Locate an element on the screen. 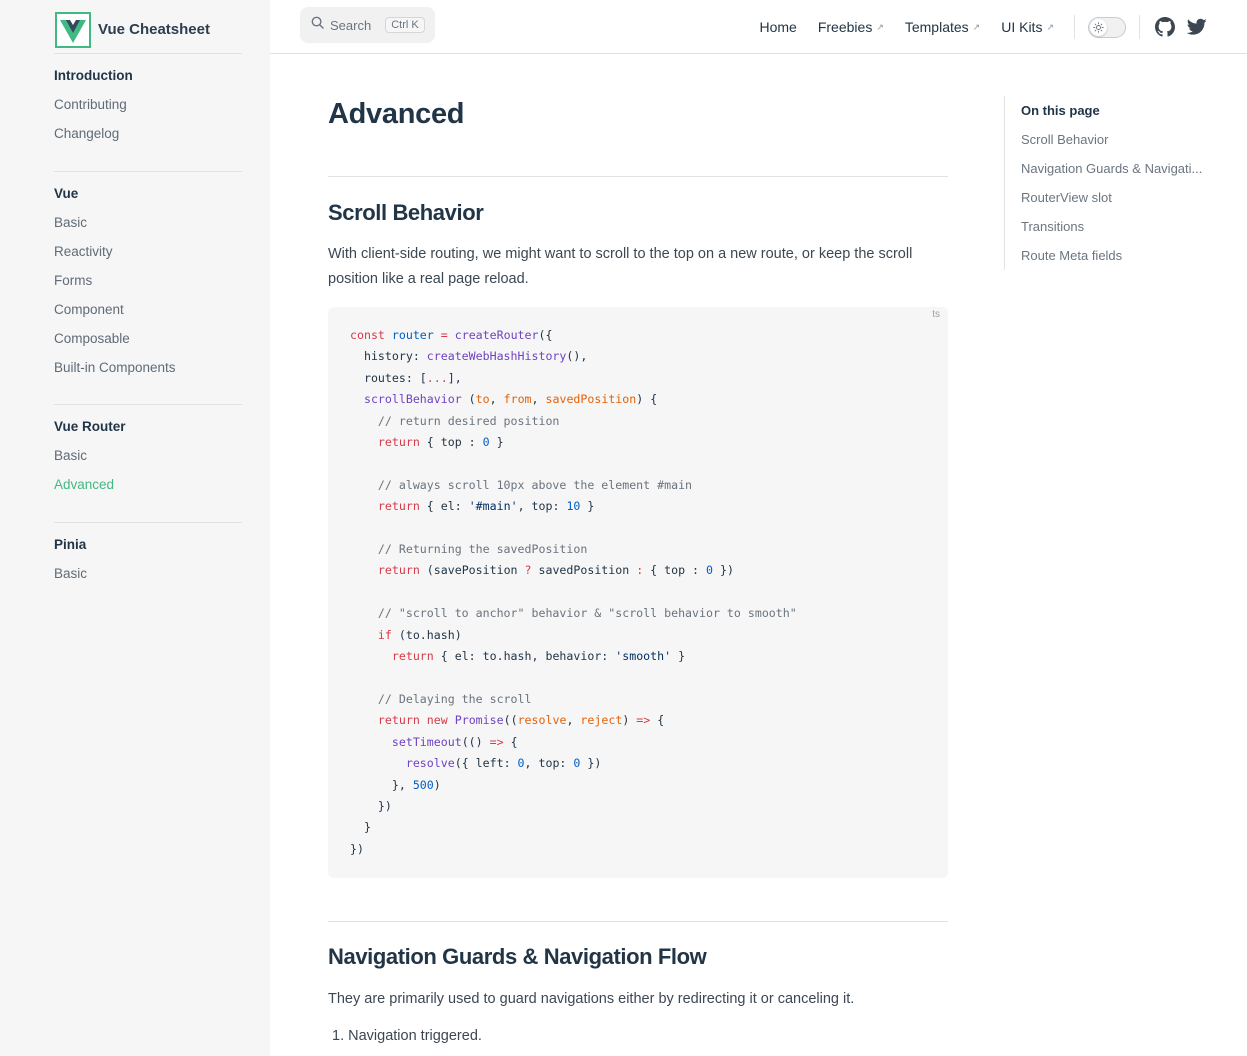 The image size is (1247, 1056). nav-link-templates: Templates ↗ is located at coordinates (942, 27).